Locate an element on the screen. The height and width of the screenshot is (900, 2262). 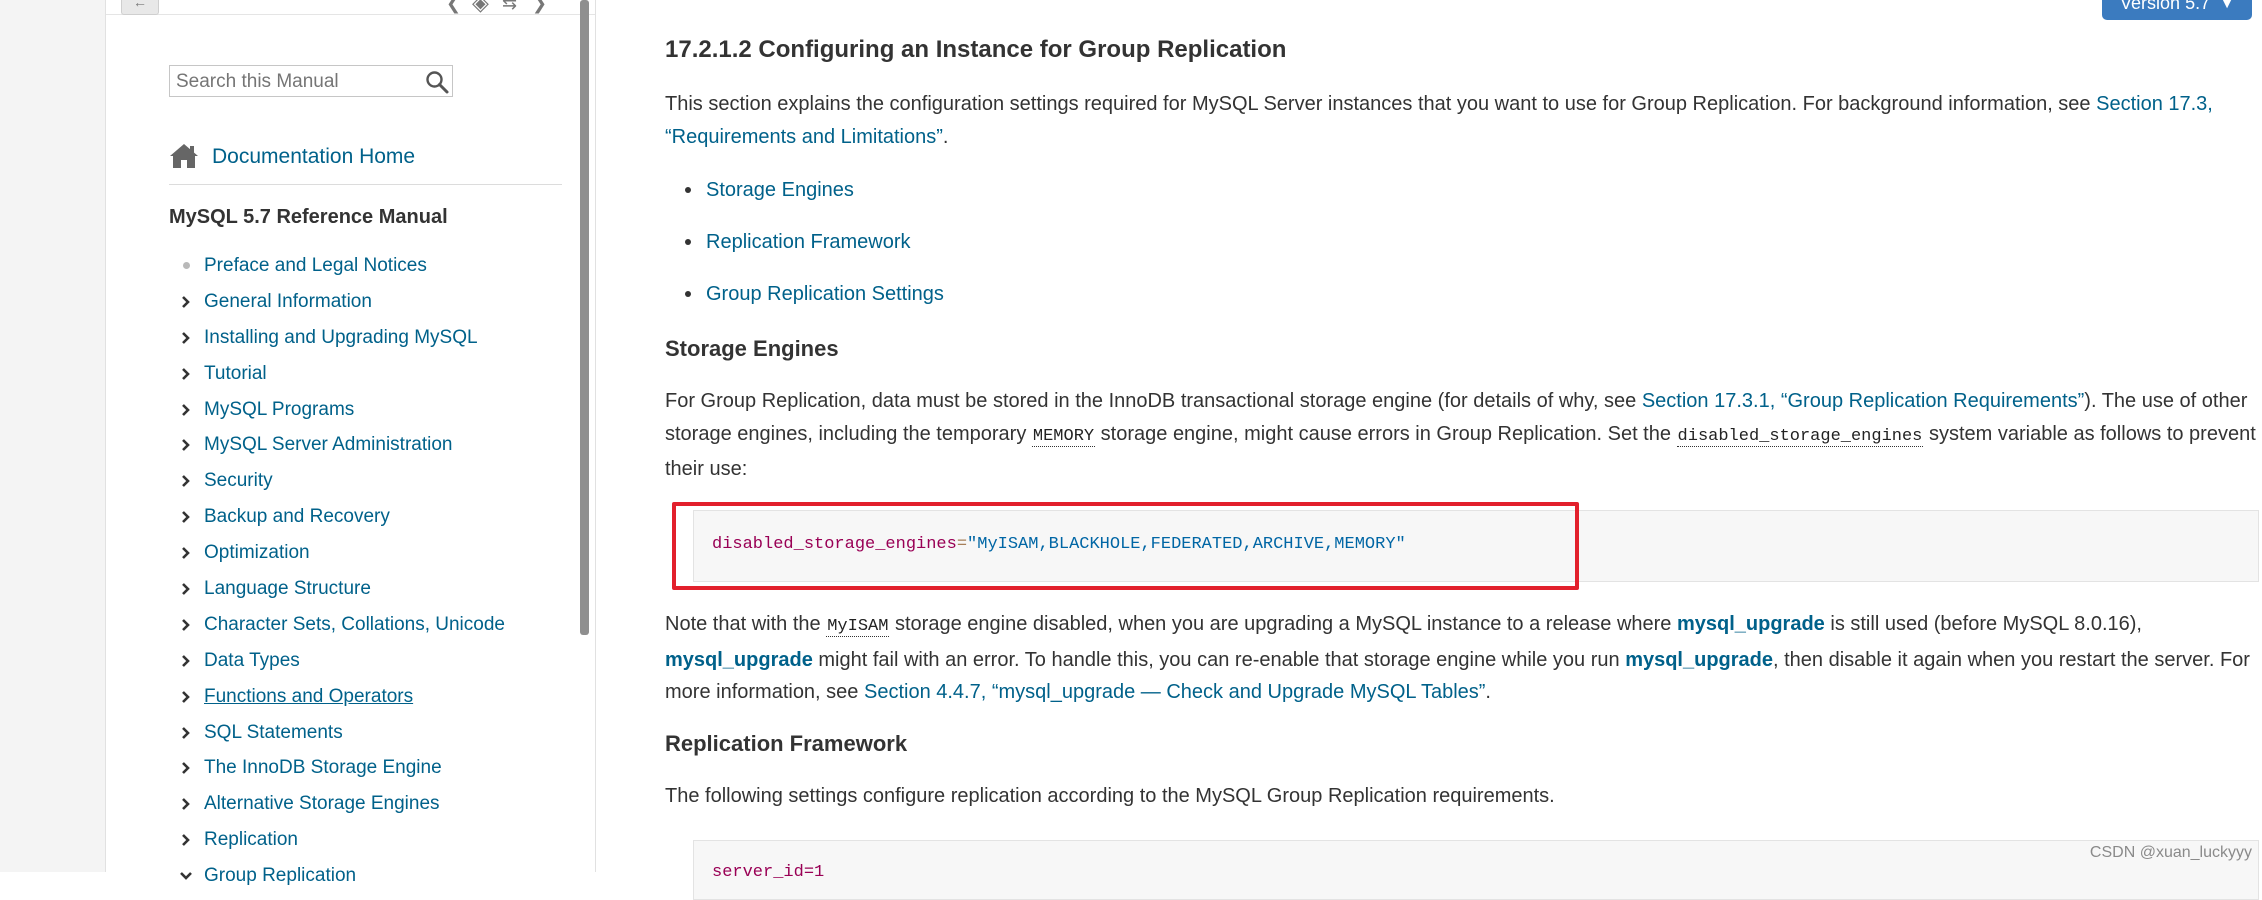
toc-item: Data Types is located at coordinates (340, 661).